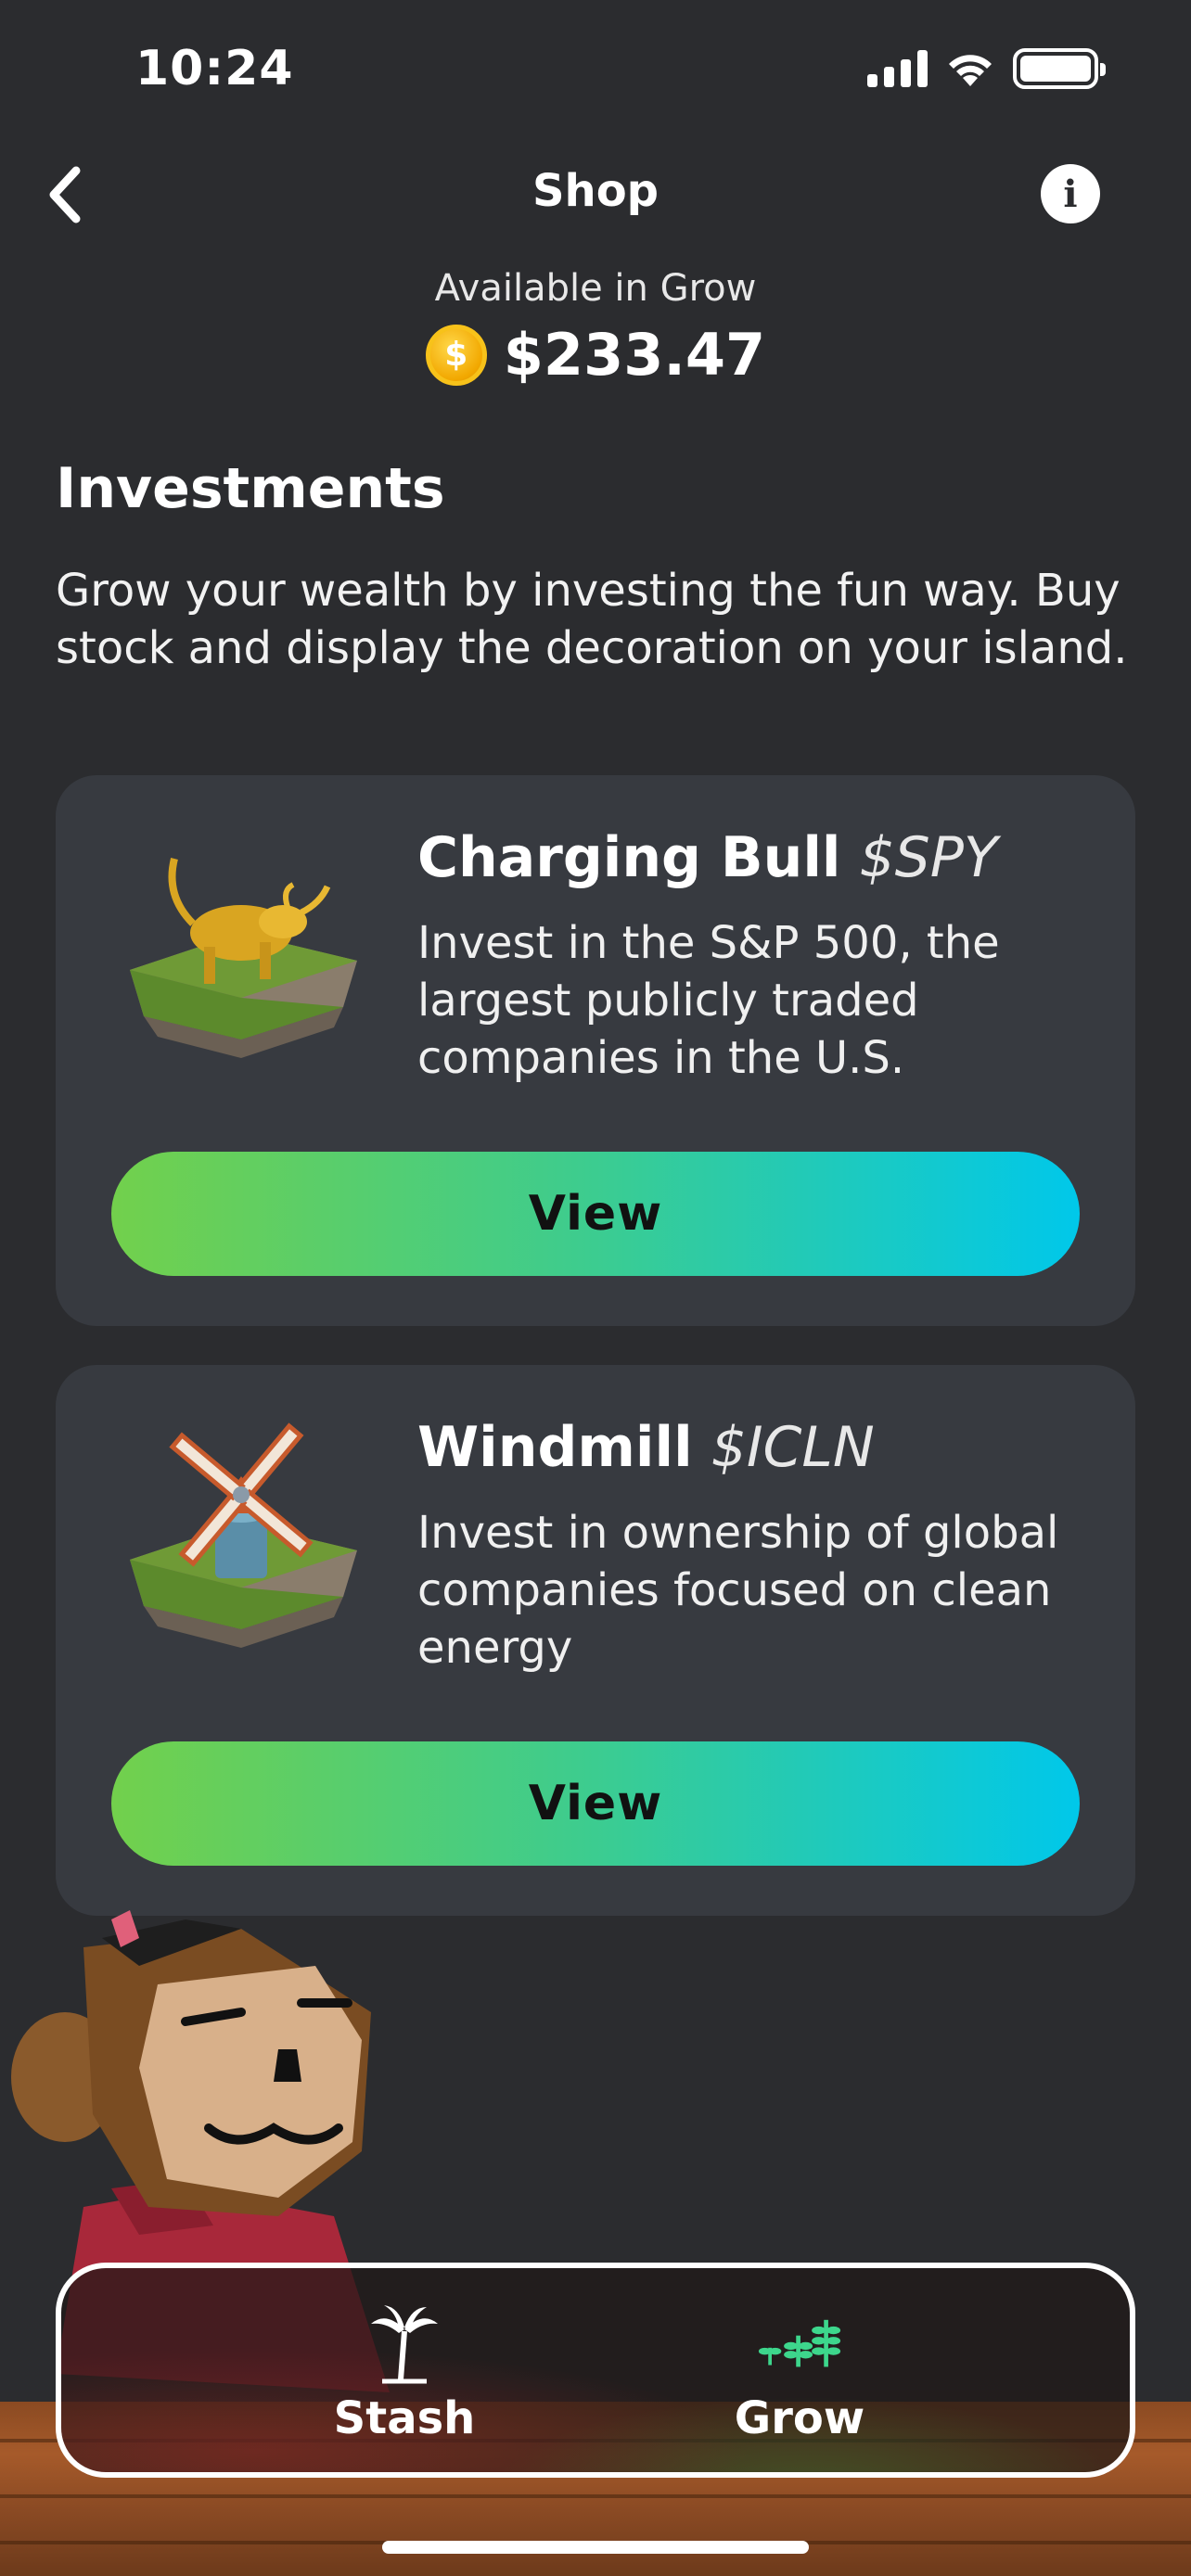  I want to click on tab-bar: Stash Grow, so click(595, 2370).